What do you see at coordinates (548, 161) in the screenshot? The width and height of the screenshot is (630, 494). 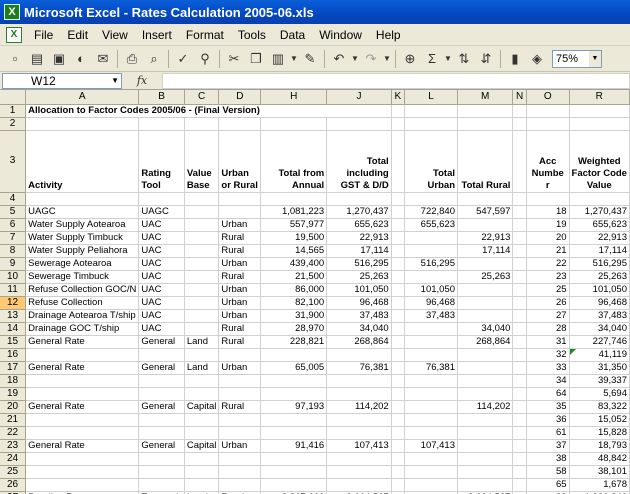 I see `header-acc-number: Acc Numbe r` at bounding box center [548, 161].